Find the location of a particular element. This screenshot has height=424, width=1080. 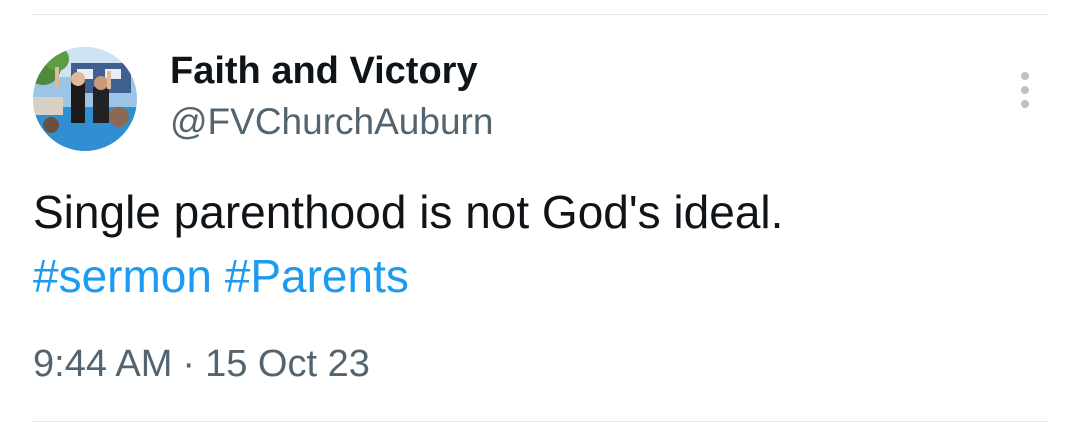

tweet-text: Single parenthood is not God's ideal. is located at coordinates (408, 212).